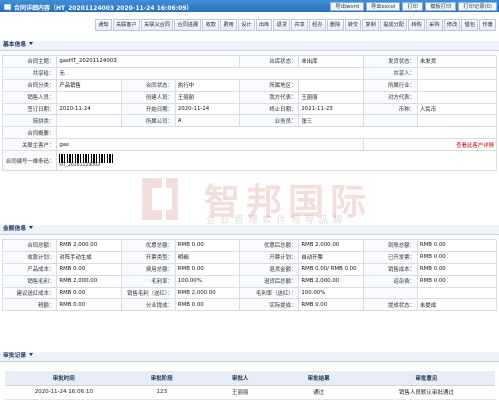  I want to click on field-label: 优惠后总额：, so click(269, 245).